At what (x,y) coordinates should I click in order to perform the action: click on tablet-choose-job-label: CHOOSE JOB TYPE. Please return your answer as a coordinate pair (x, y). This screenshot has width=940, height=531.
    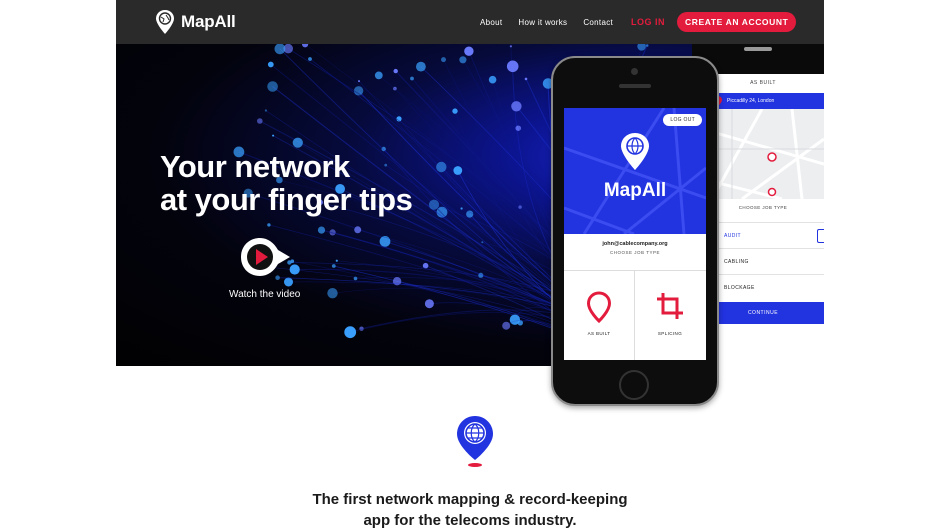
    Looking at the image, I should click on (763, 207).